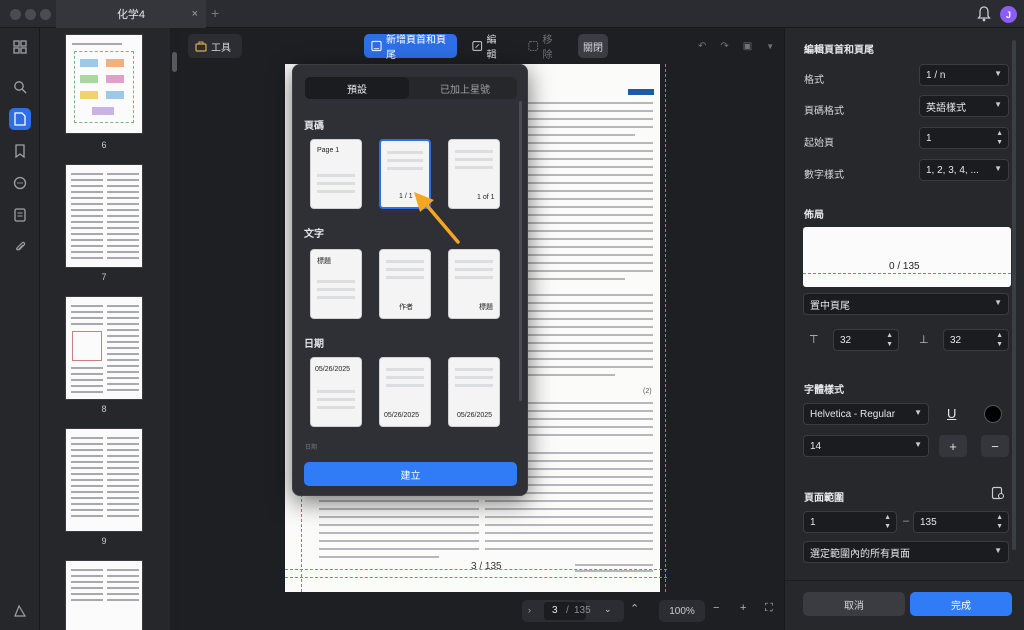  I want to click on equation-number: (2), so click(647, 391).